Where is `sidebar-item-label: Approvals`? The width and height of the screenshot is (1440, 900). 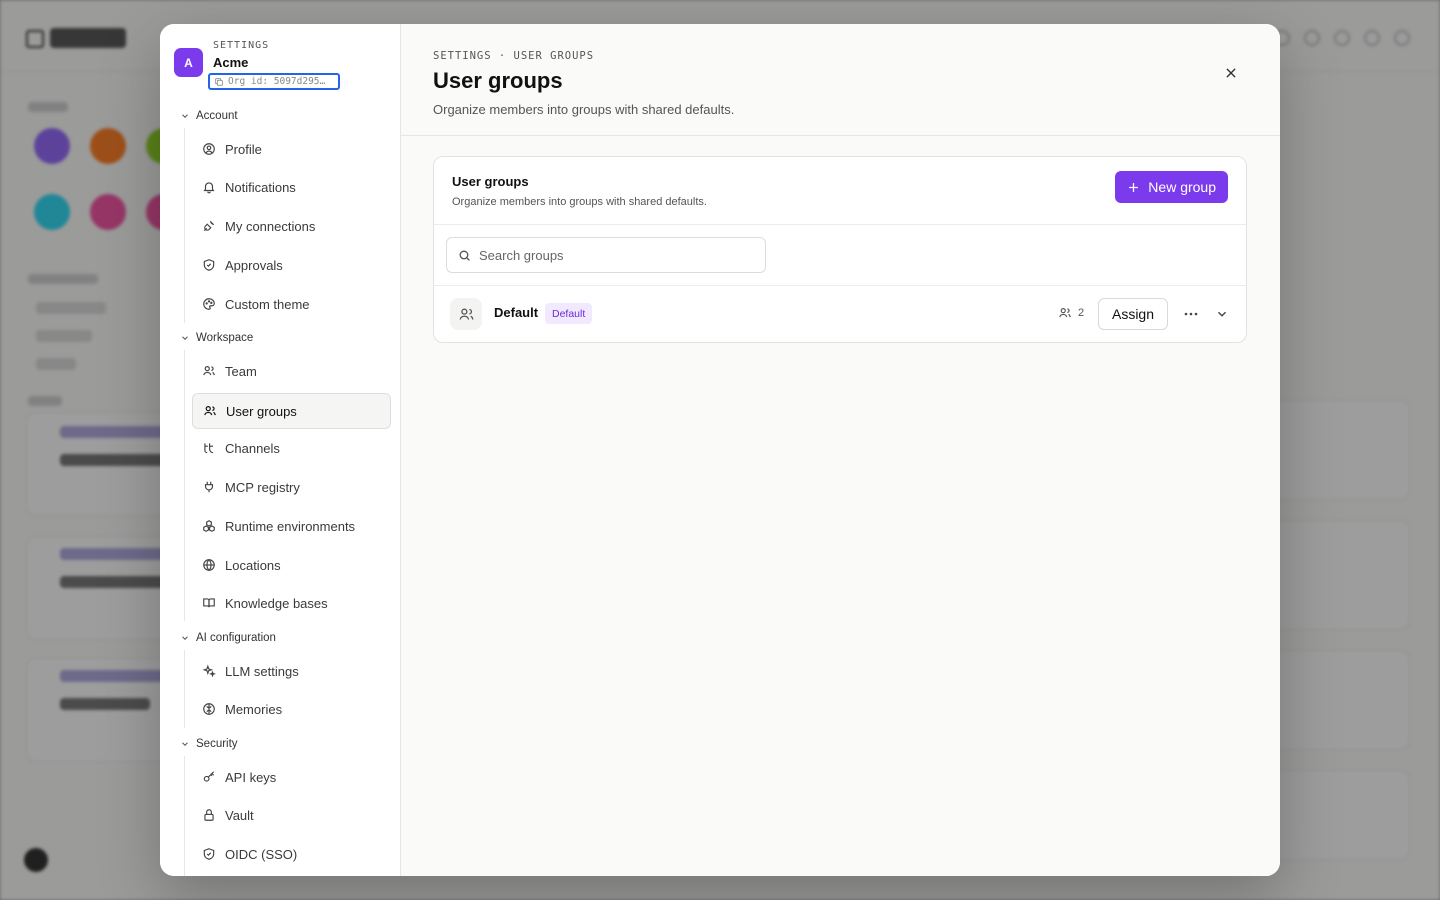 sidebar-item-label: Approvals is located at coordinates (254, 265).